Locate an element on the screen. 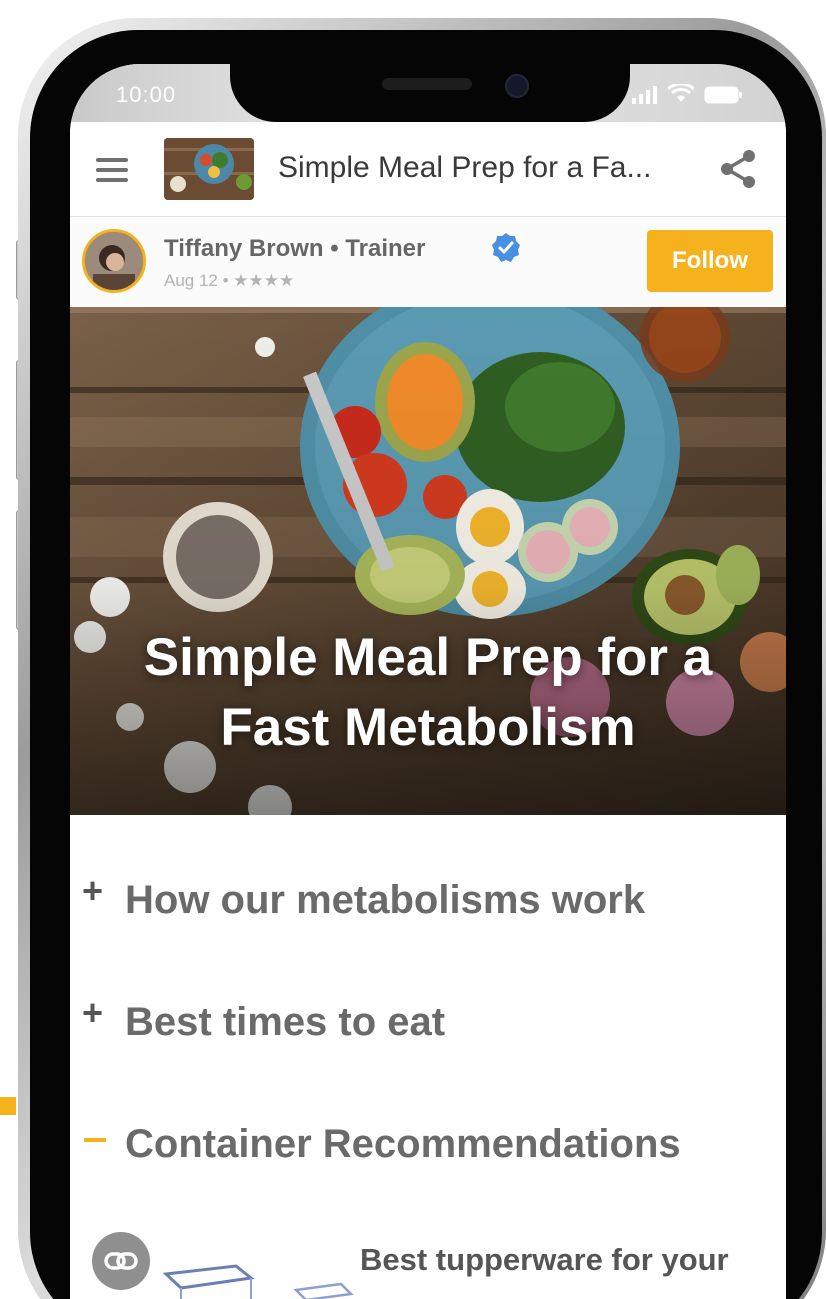  share-icon is located at coordinates (738, 169).